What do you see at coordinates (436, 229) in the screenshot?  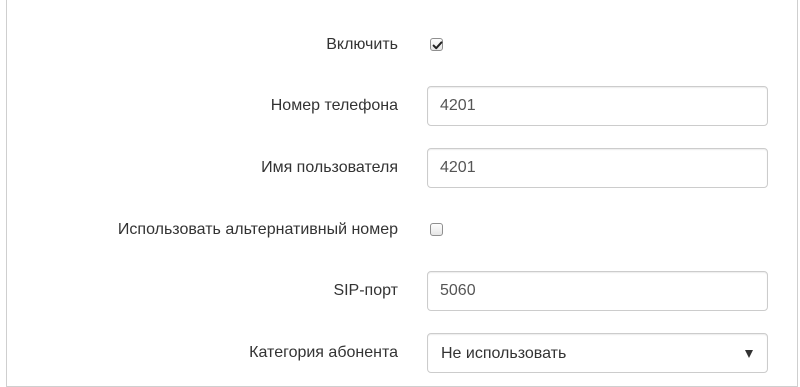 I see `alt-number-checkbox` at bounding box center [436, 229].